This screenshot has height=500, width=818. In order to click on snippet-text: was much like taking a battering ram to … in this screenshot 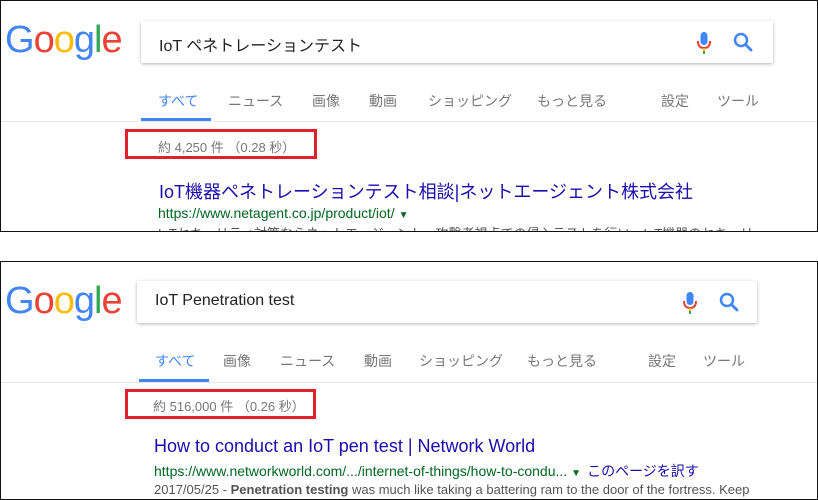, I will do `click(549, 489)`.